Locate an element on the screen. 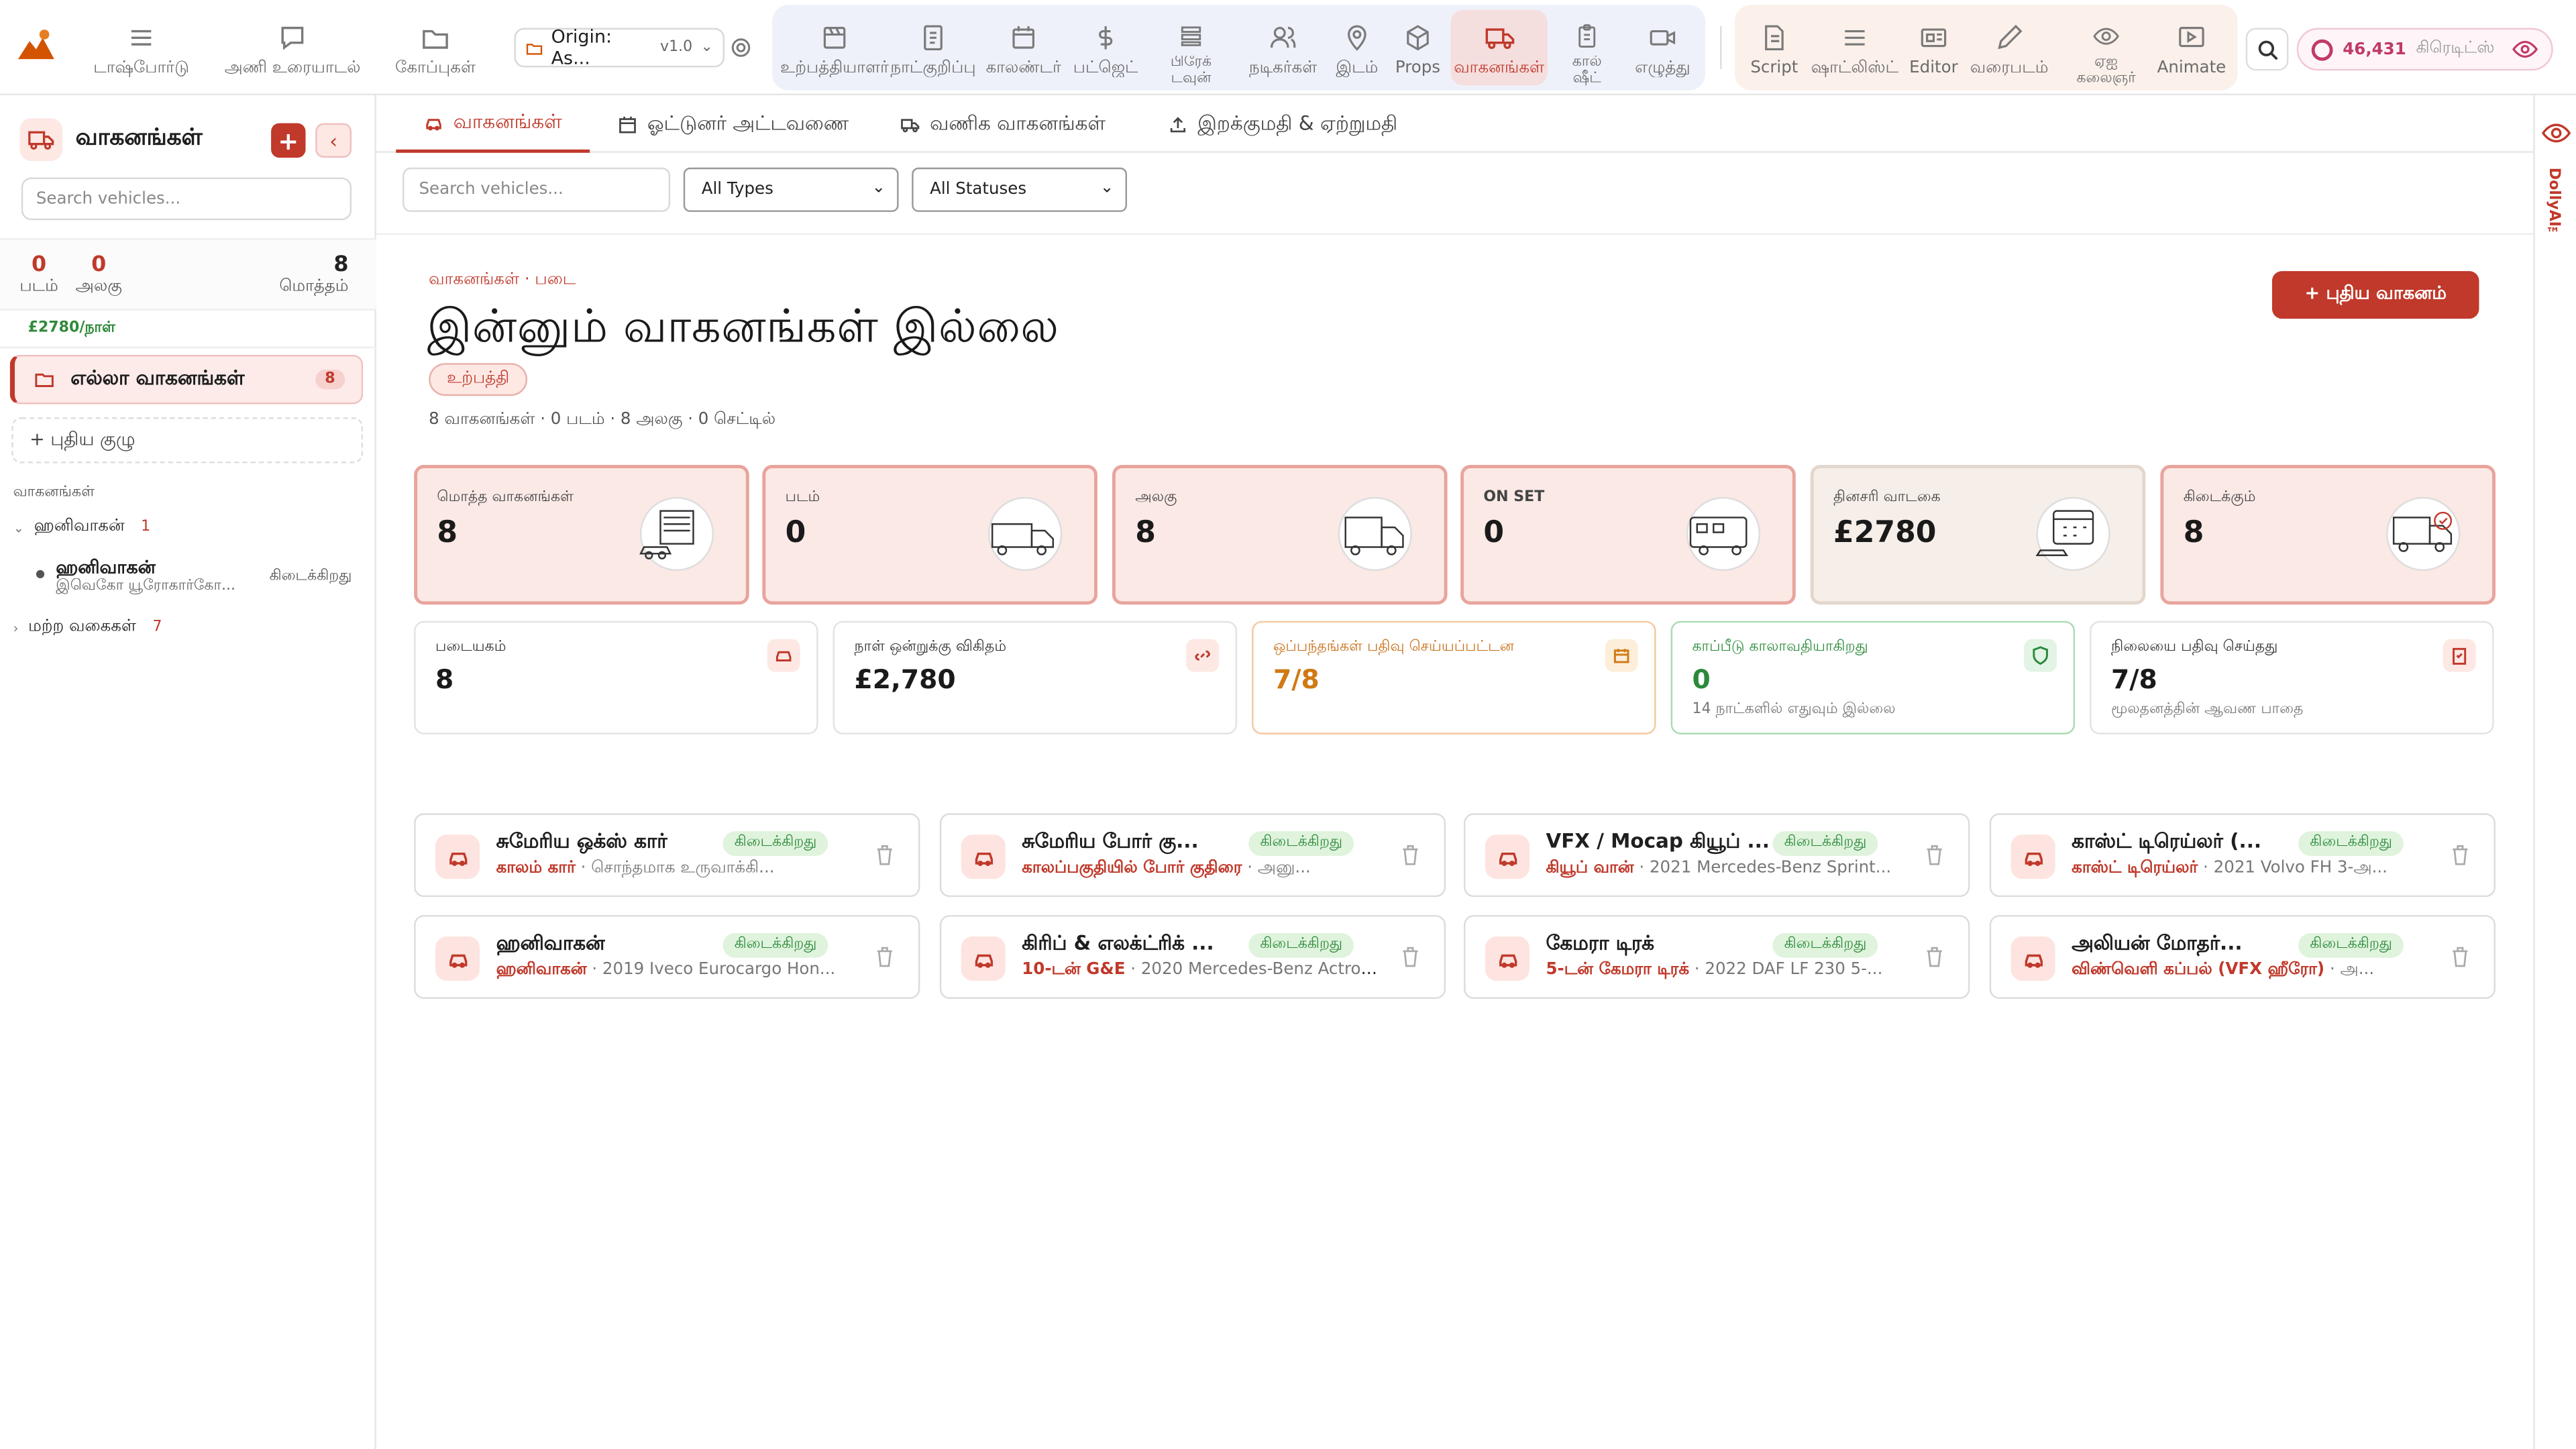  tab-import-export: இறக்குமதி & ஏற்றுமதி is located at coordinates (1282, 124).